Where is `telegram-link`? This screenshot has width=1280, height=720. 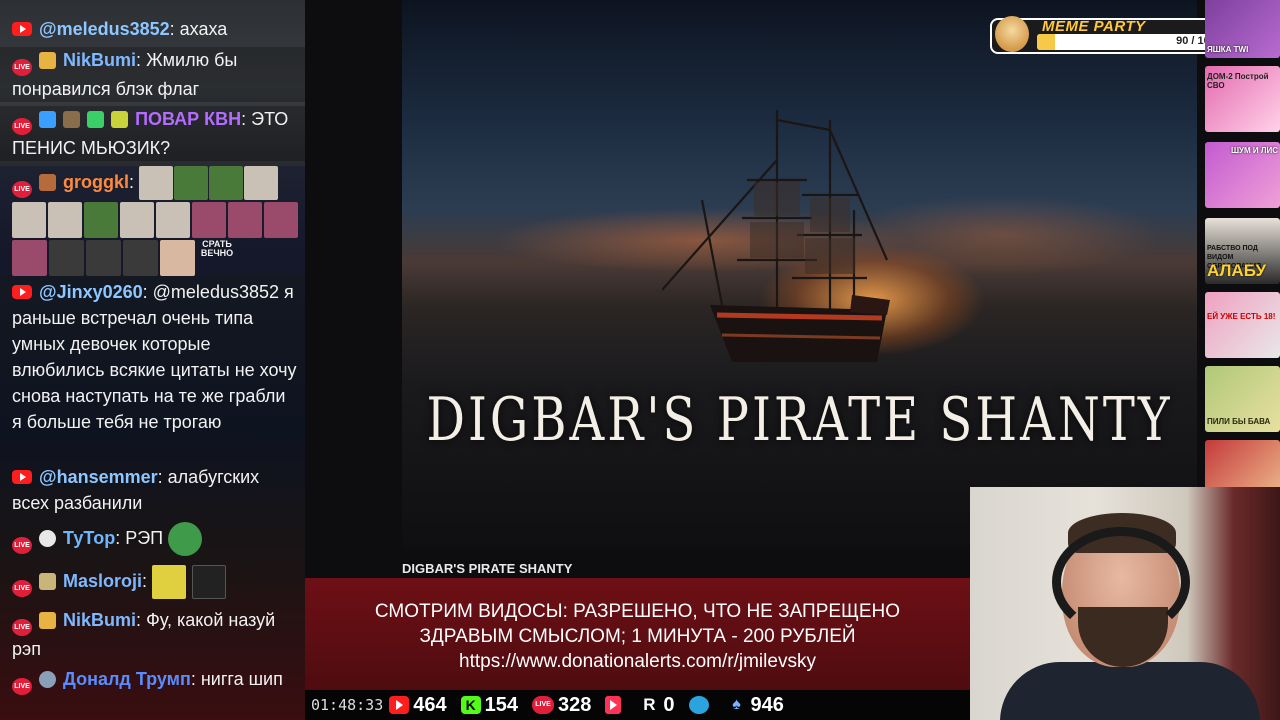
telegram-link is located at coordinates (700, 705).